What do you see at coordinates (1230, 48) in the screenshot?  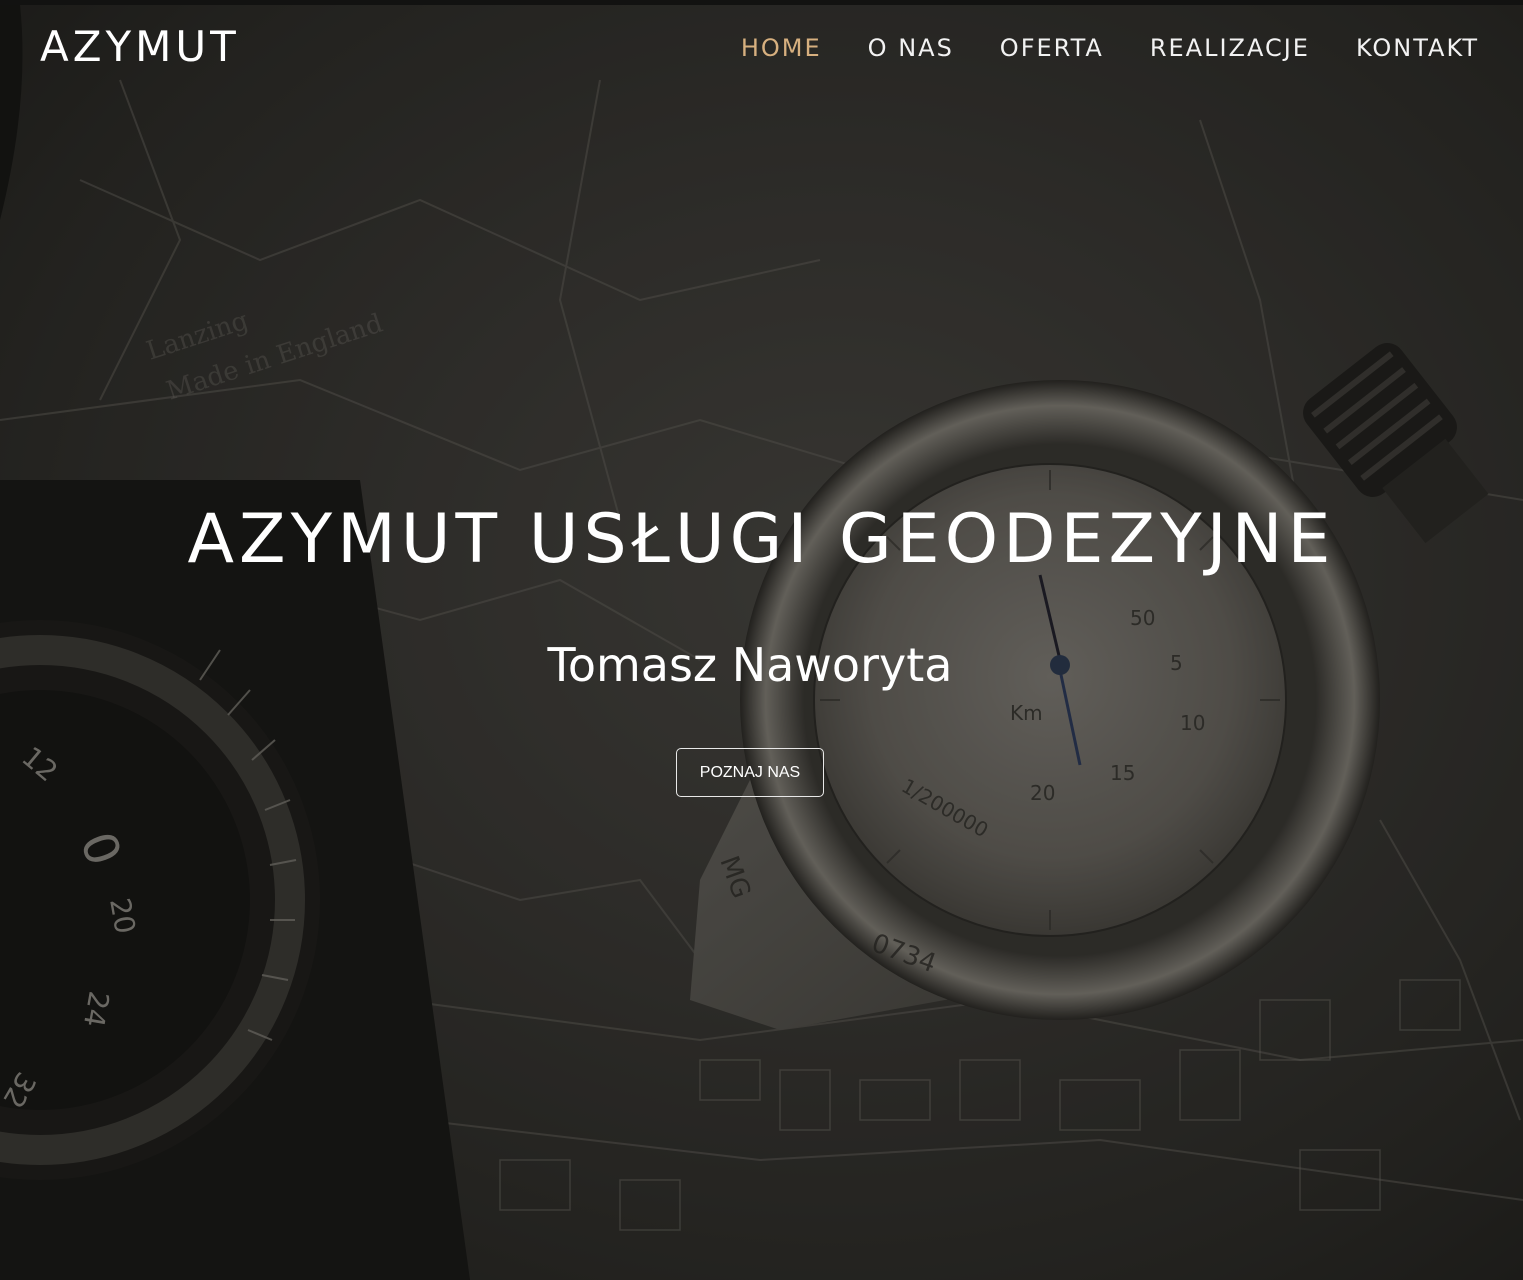 I see `nav-item-realizacje: REALIZACJE` at bounding box center [1230, 48].